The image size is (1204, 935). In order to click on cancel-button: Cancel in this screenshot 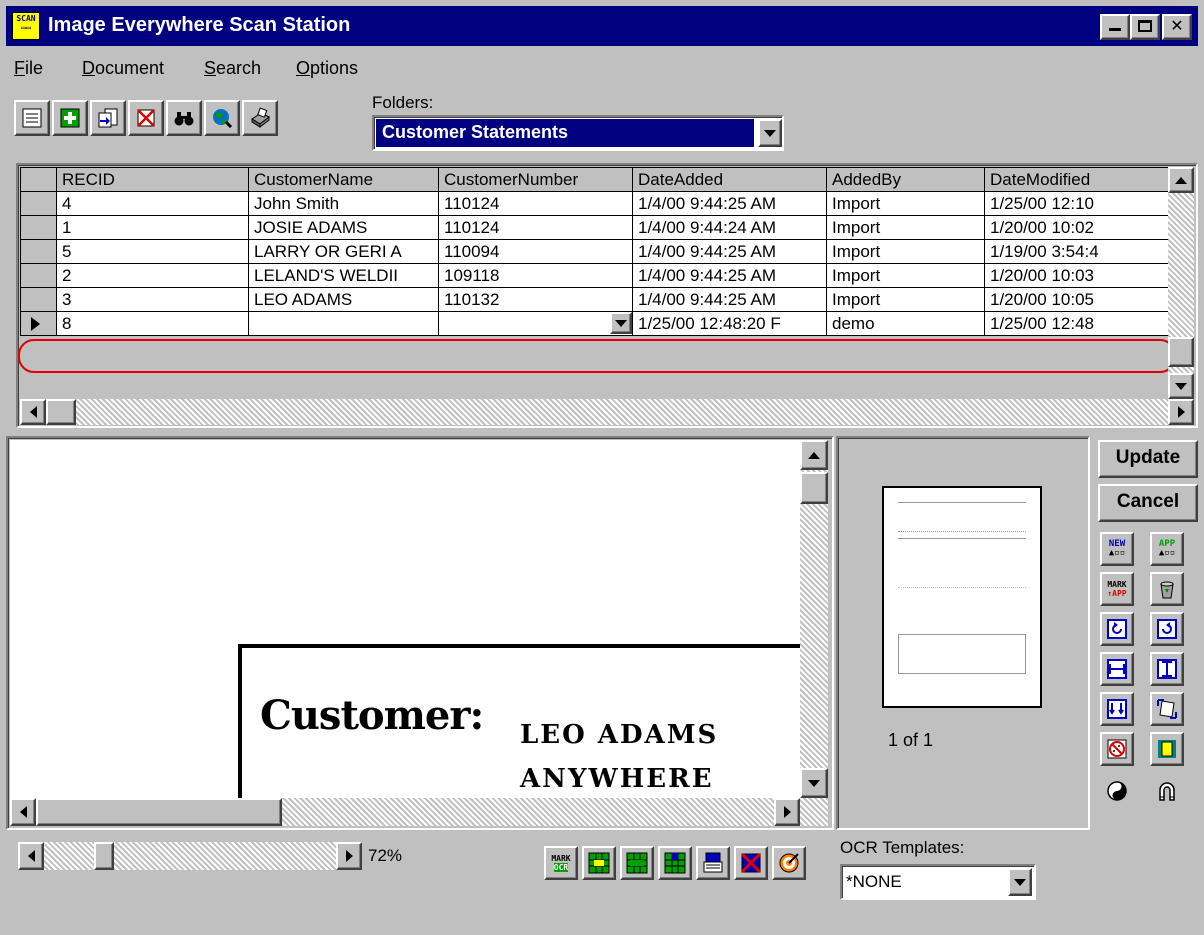, I will do `click(1148, 503)`.